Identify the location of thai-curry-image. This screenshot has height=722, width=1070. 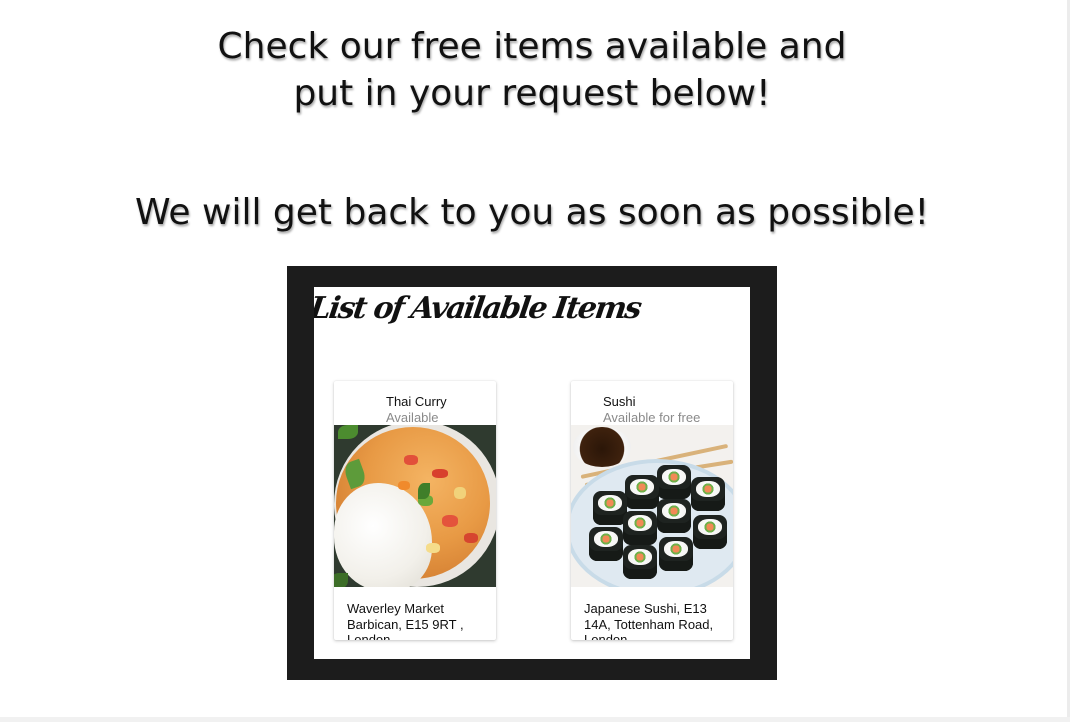
(415, 506).